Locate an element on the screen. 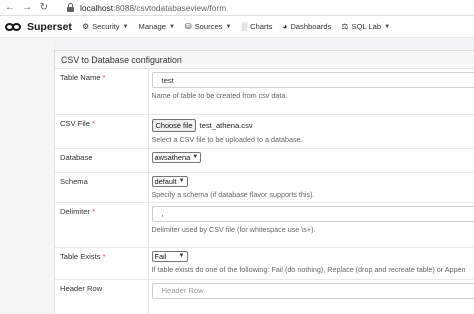 The width and height of the screenshot is (474, 314). back-arrow-icon: ← is located at coordinates (10, 8).